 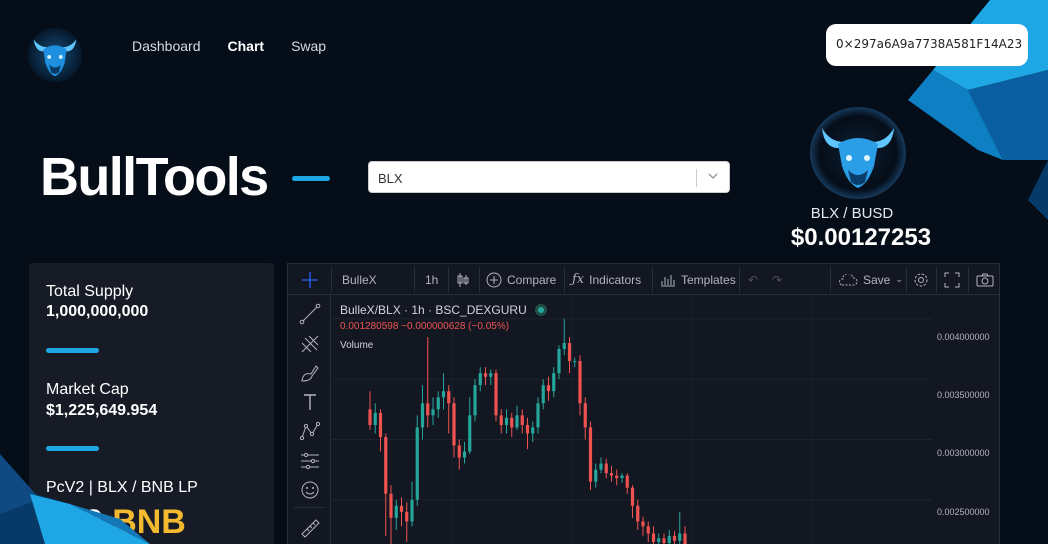 I want to click on pattern-icon, so click(x=310, y=431).